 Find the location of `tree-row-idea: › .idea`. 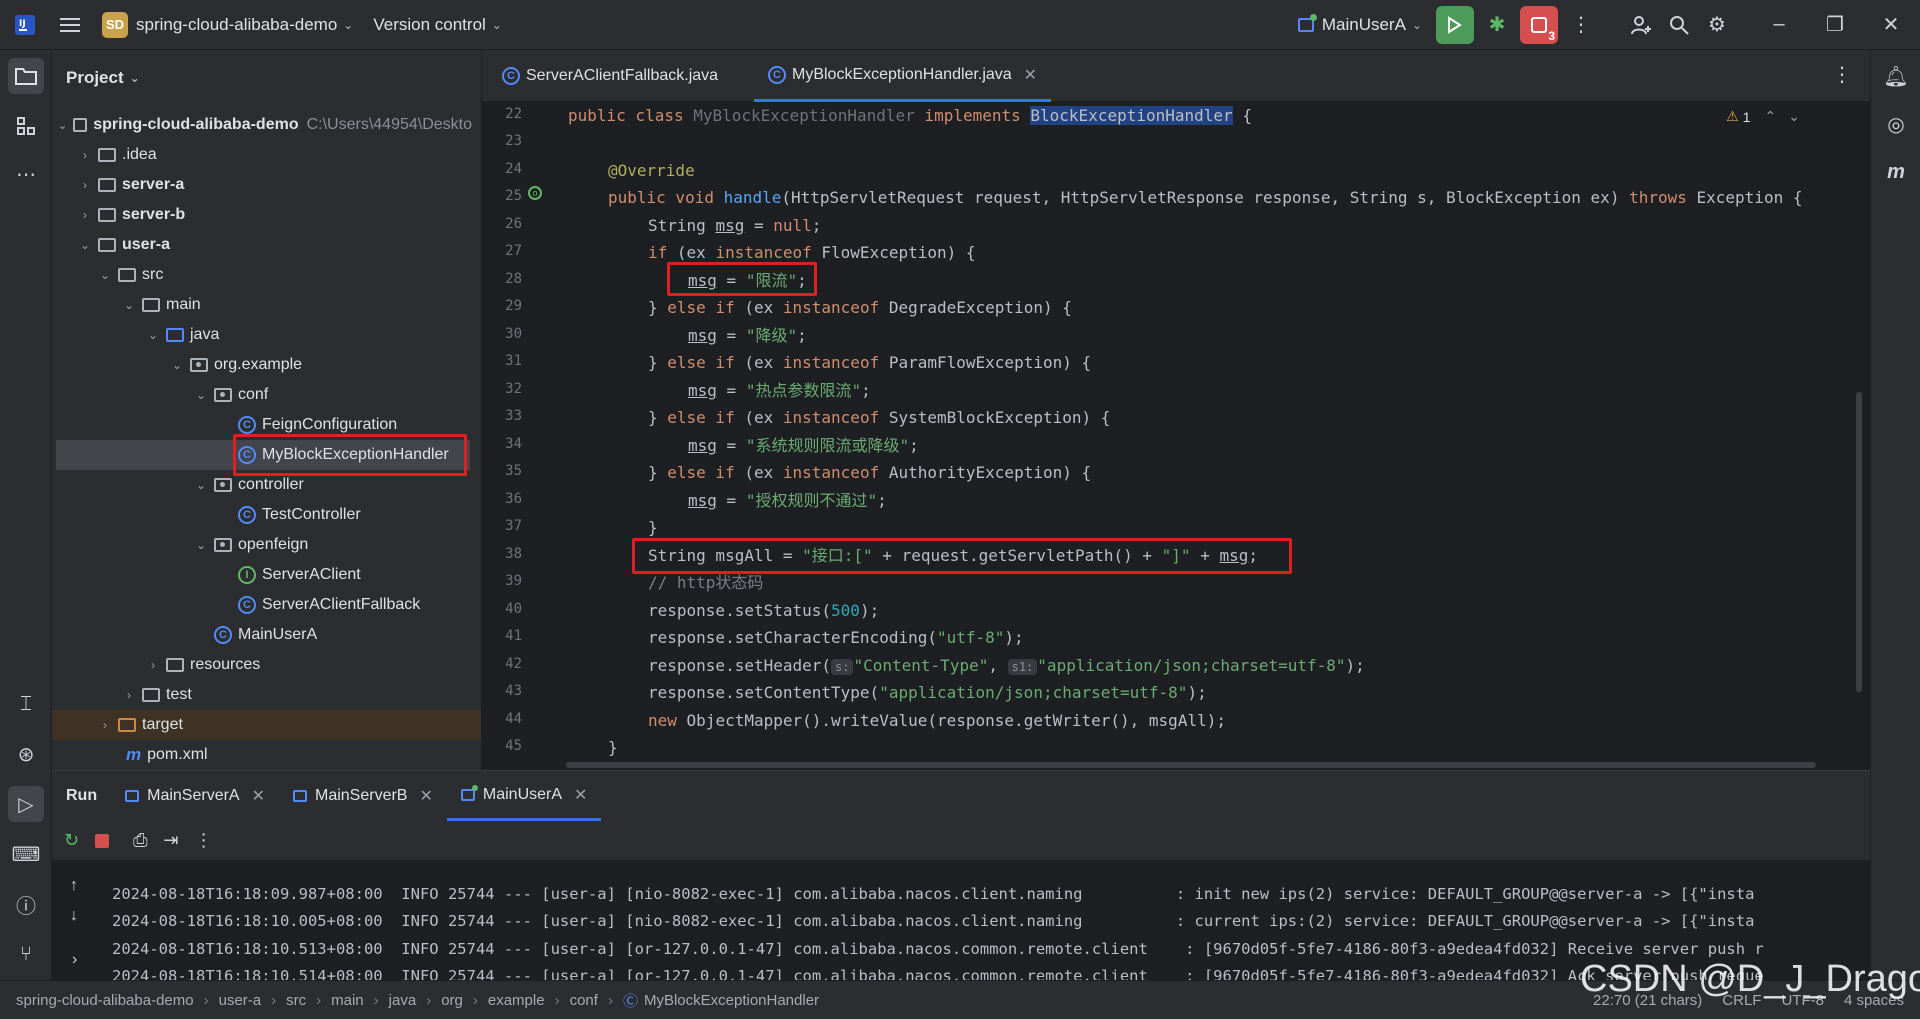

tree-row-idea: › .idea is located at coordinates (262, 155).